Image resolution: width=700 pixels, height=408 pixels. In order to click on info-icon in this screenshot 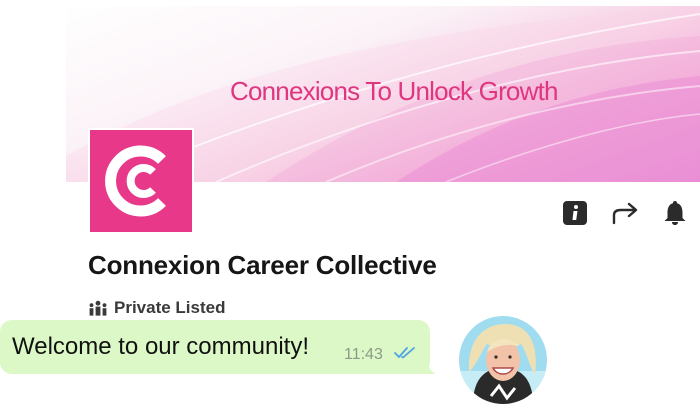, I will do `click(575, 213)`.